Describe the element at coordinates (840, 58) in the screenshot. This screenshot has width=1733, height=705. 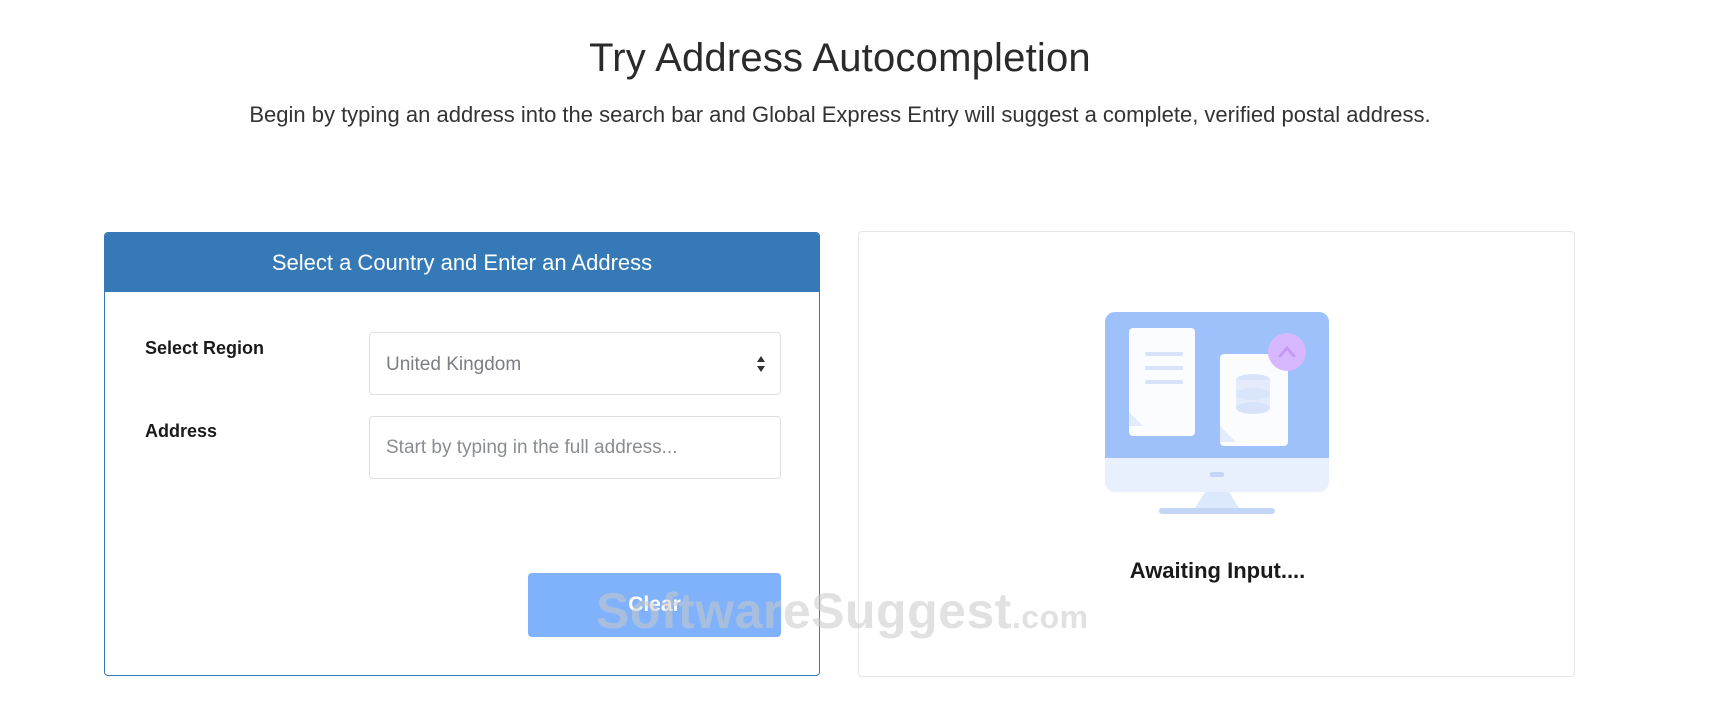
I see `page-title: Try Address Autocompletion` at that location.